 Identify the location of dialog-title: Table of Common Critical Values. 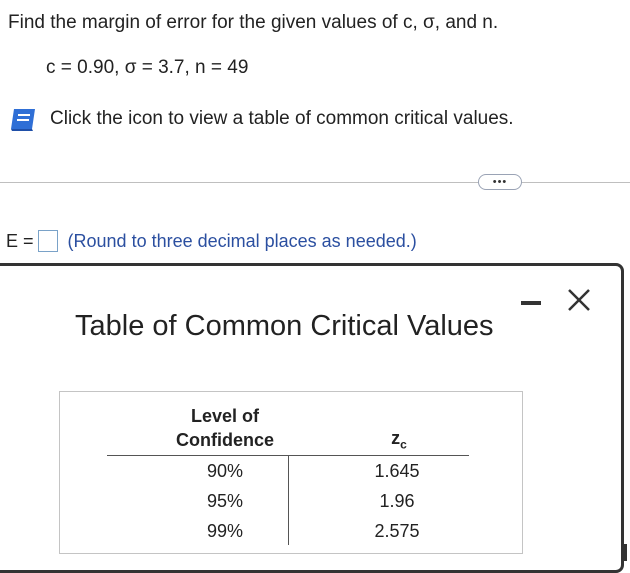
(284, 326).